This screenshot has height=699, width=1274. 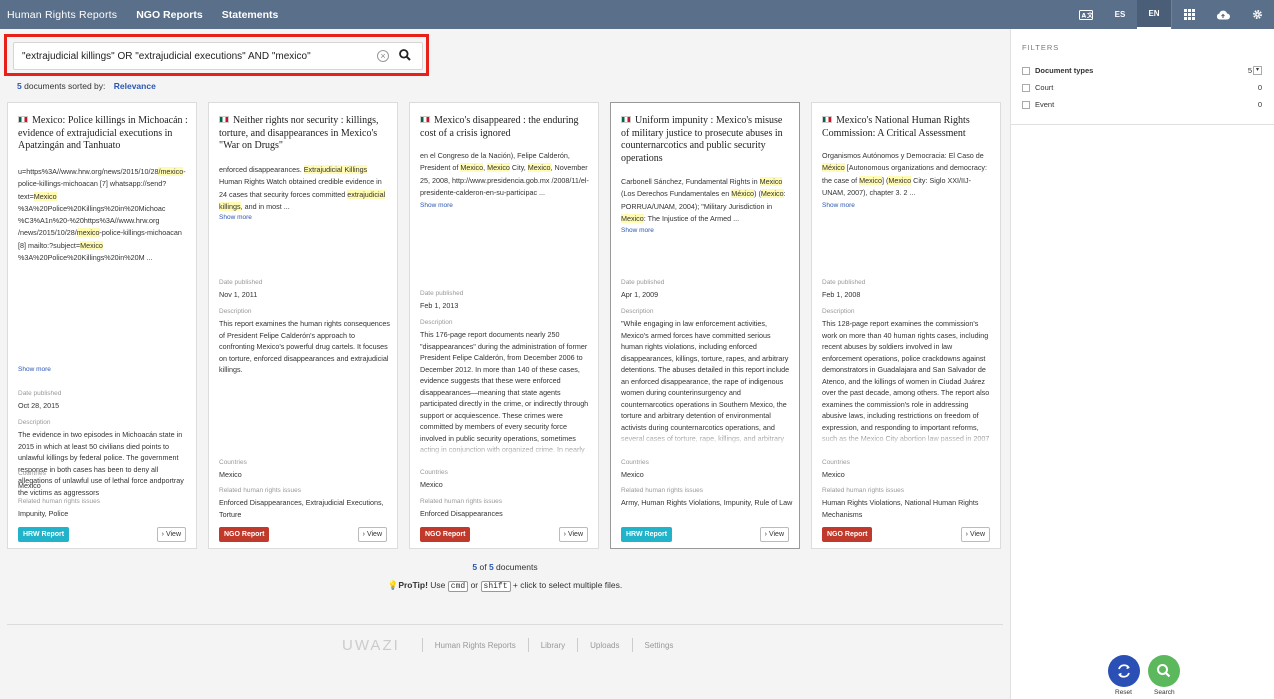 What do you see at coordinates (517, 567) in the screenshot?
I see `results-label: documents` at bounding box center [517, 567].